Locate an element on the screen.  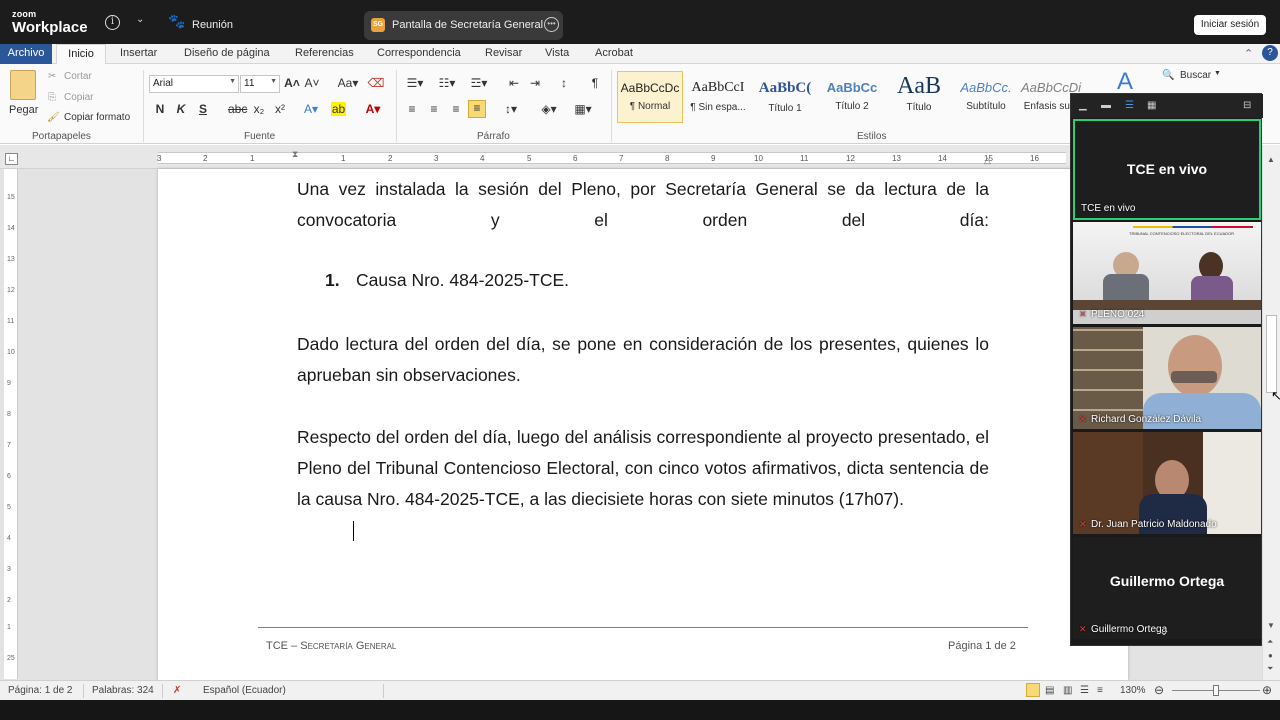
tab-revisar: Revisar is located at coordinates (503, 53).